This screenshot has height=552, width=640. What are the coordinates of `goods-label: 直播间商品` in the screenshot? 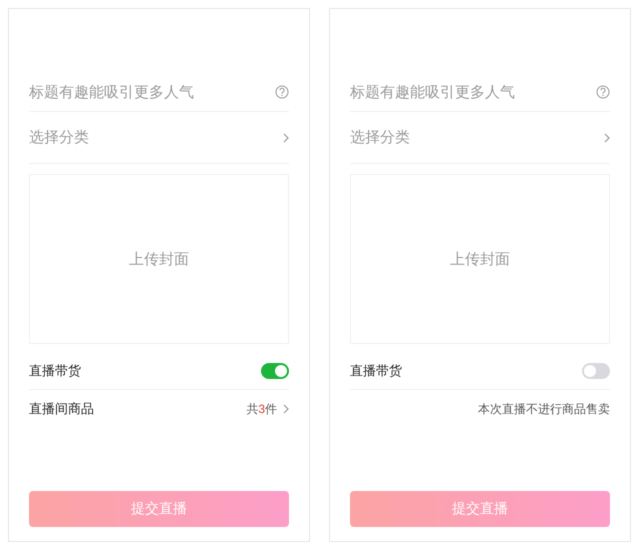 It's located at (61, 409).